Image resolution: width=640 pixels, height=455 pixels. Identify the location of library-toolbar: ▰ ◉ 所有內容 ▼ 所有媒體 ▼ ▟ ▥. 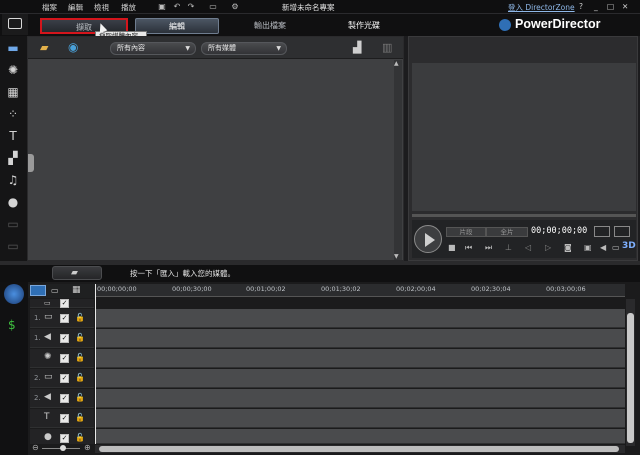
(215, 48).